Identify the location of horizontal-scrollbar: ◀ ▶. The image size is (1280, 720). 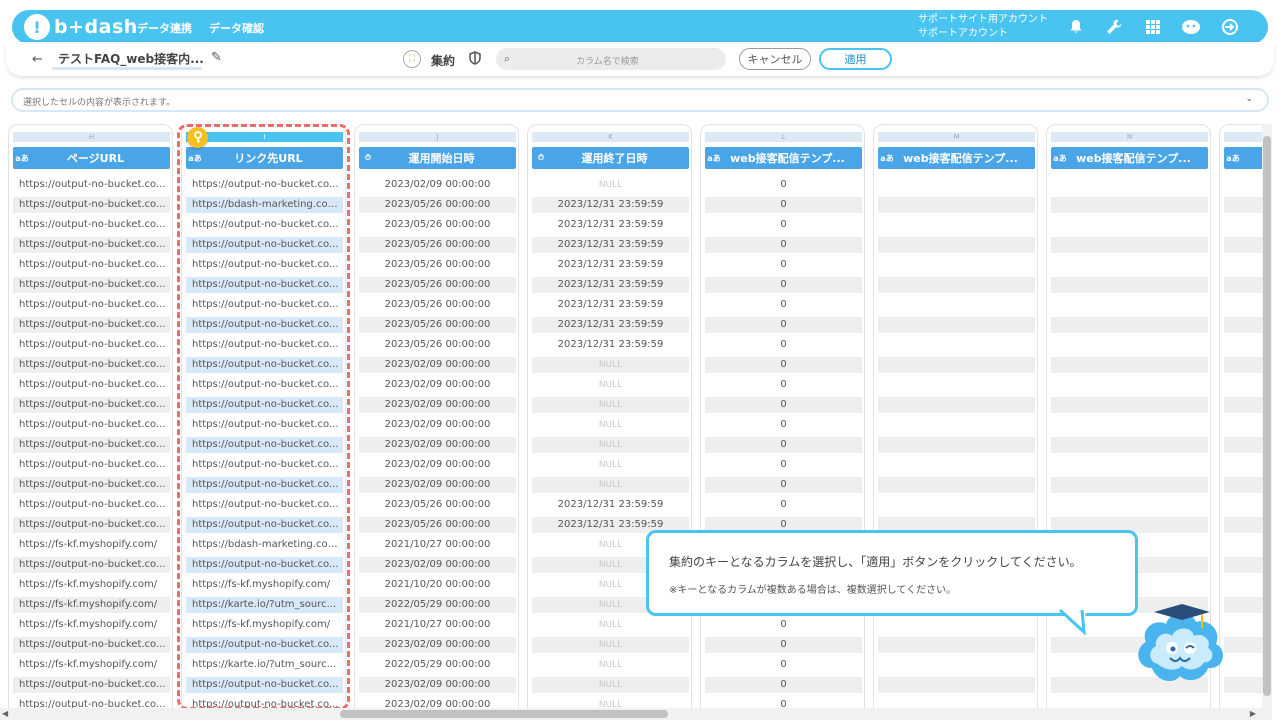
(636, 714).